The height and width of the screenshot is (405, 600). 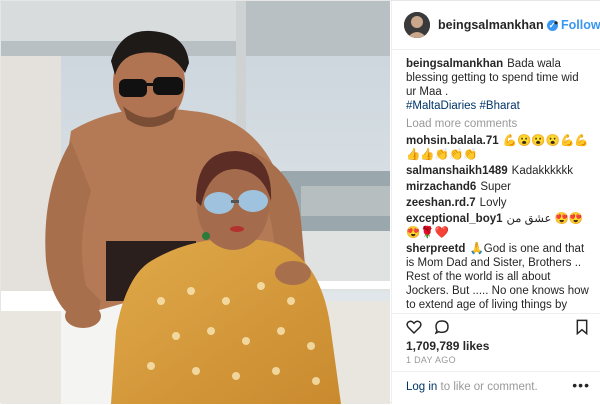 I want to click on login-prompt: Log in to like or comment., so click(x=472, y=387).